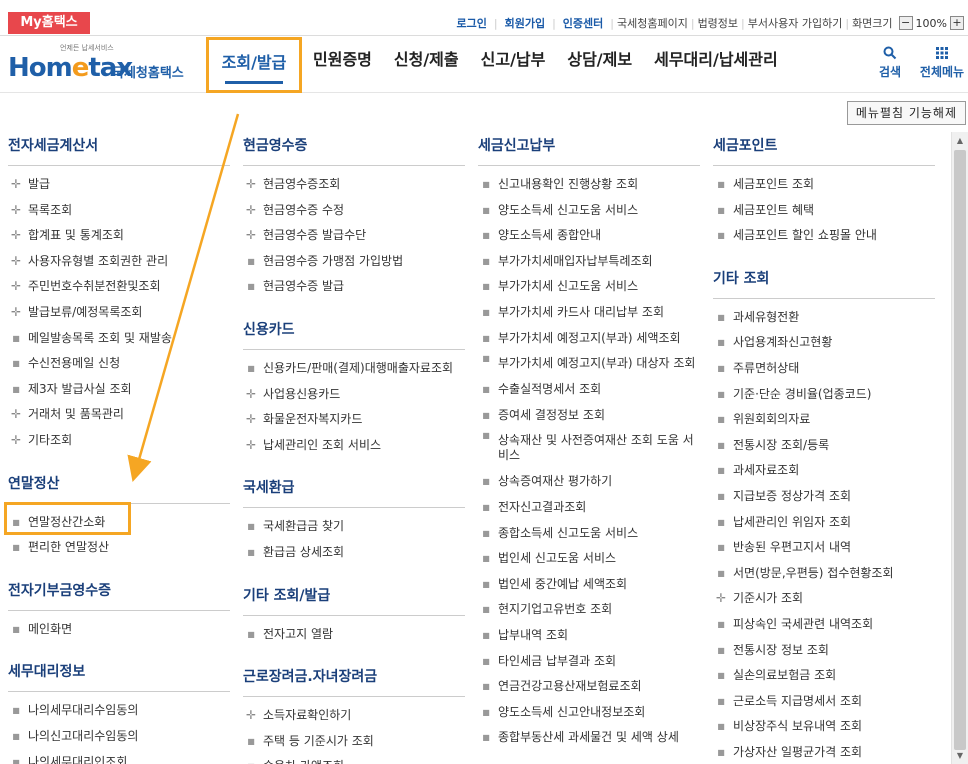 The width and height of the screenshot is (968, 764). Describe the element at coordinates (589, 416) in the screenshot. I see `menu-item: ■ 증여세 결정정보 조회` at that location.